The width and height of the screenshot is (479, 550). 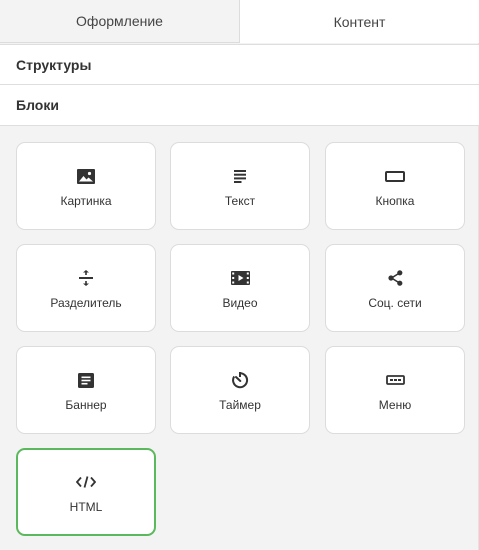 What do you see at coordinates (86, 303) in the screenshot?
I see `block-label: Разделитель` at bounding box center [86, 303].